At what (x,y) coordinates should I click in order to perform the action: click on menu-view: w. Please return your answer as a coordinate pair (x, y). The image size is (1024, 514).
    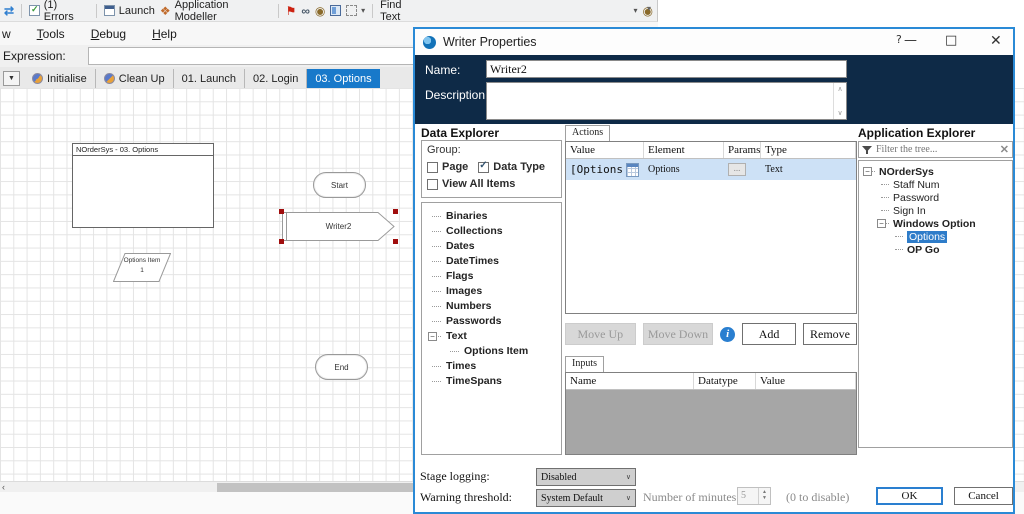
    Looking at the image, I should click on (6, 34).